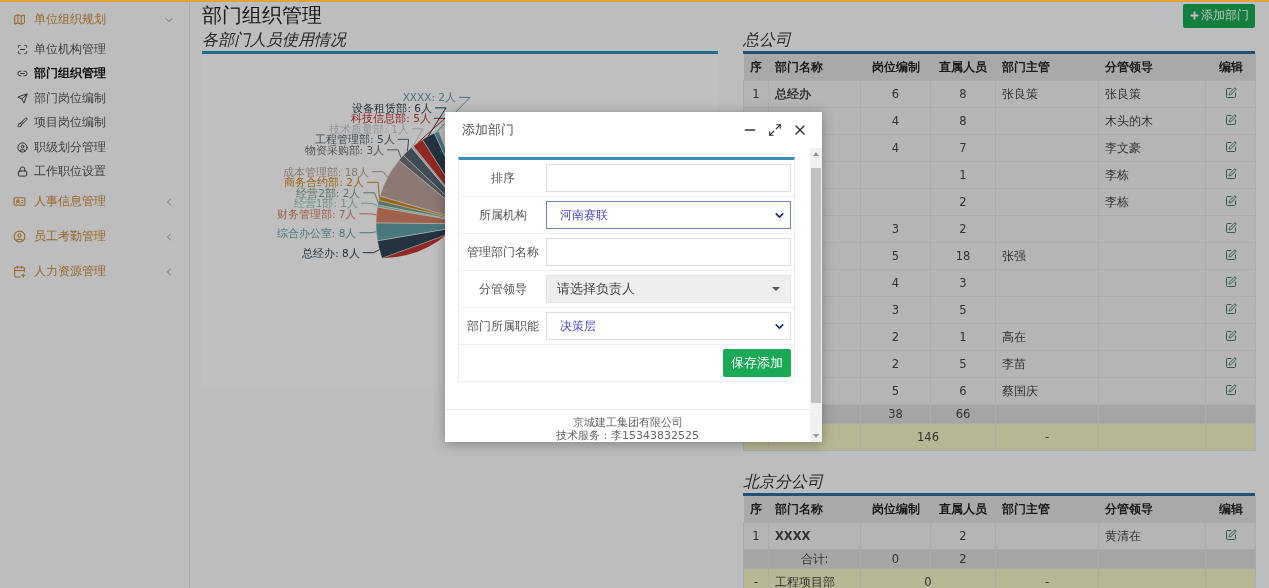  What do you see at coordinates (70, 236) in the screenshot?
I see `group-label: 员工考勤管理` at bounding box center [70, 236].